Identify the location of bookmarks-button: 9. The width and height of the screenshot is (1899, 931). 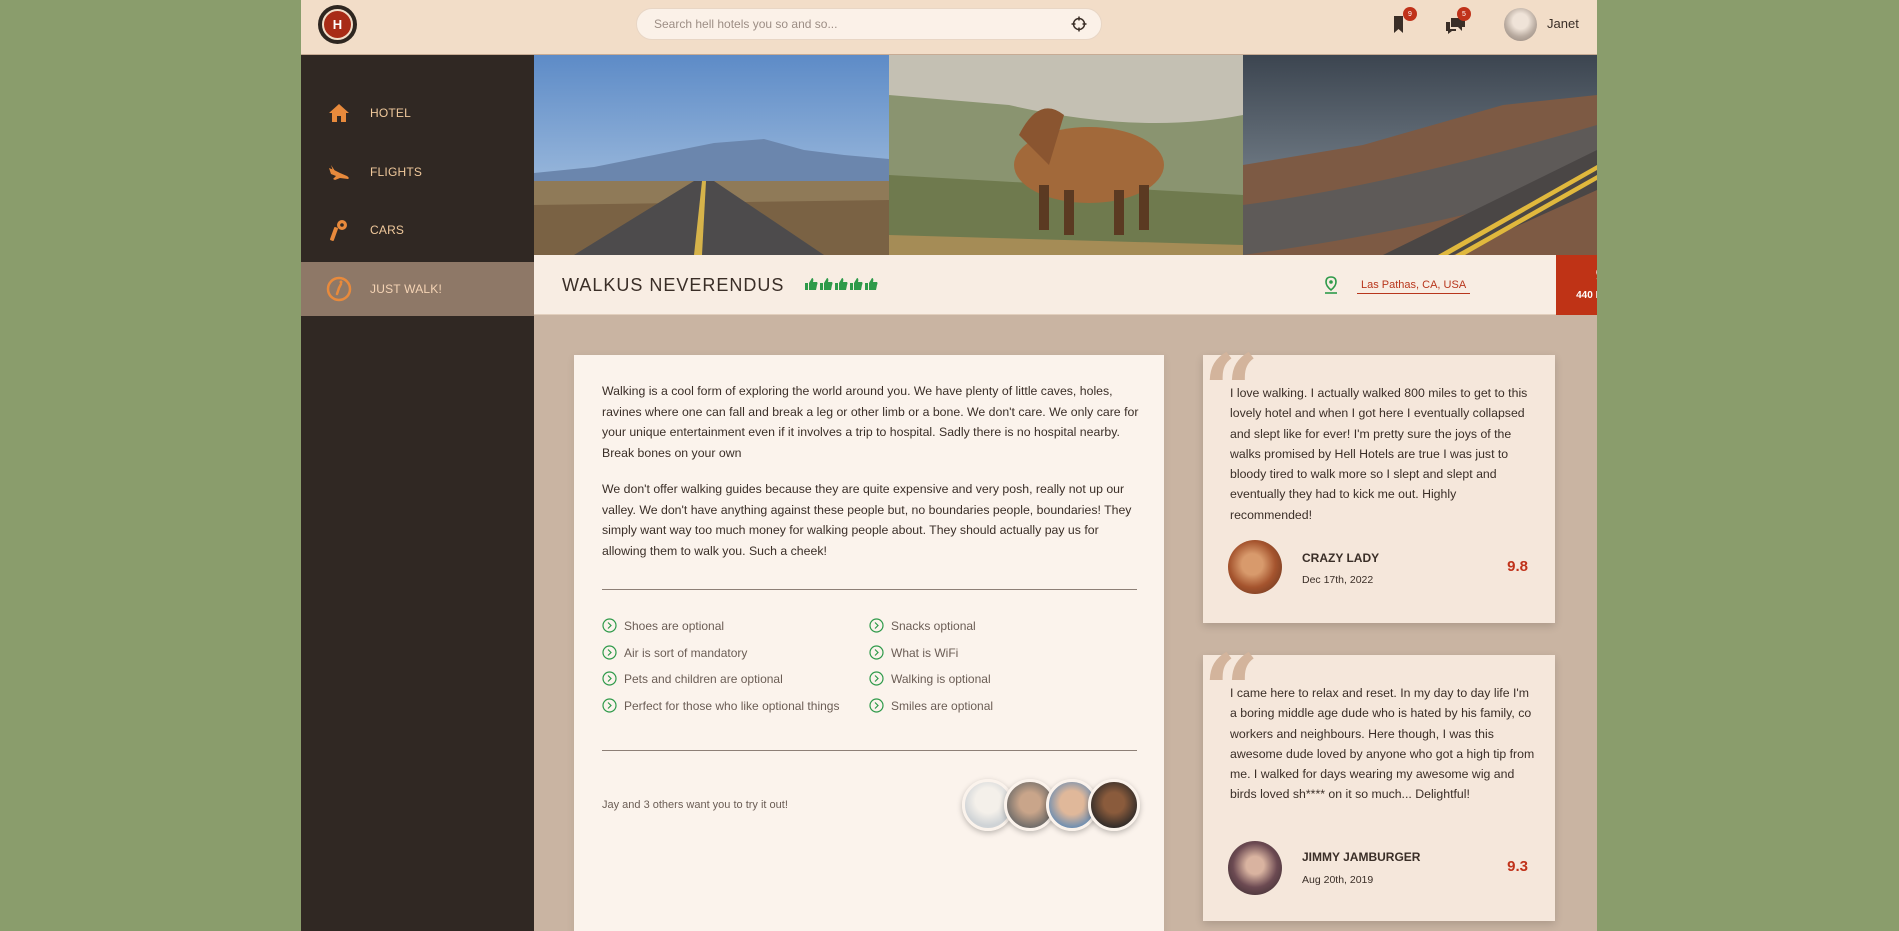
(1403, 22).